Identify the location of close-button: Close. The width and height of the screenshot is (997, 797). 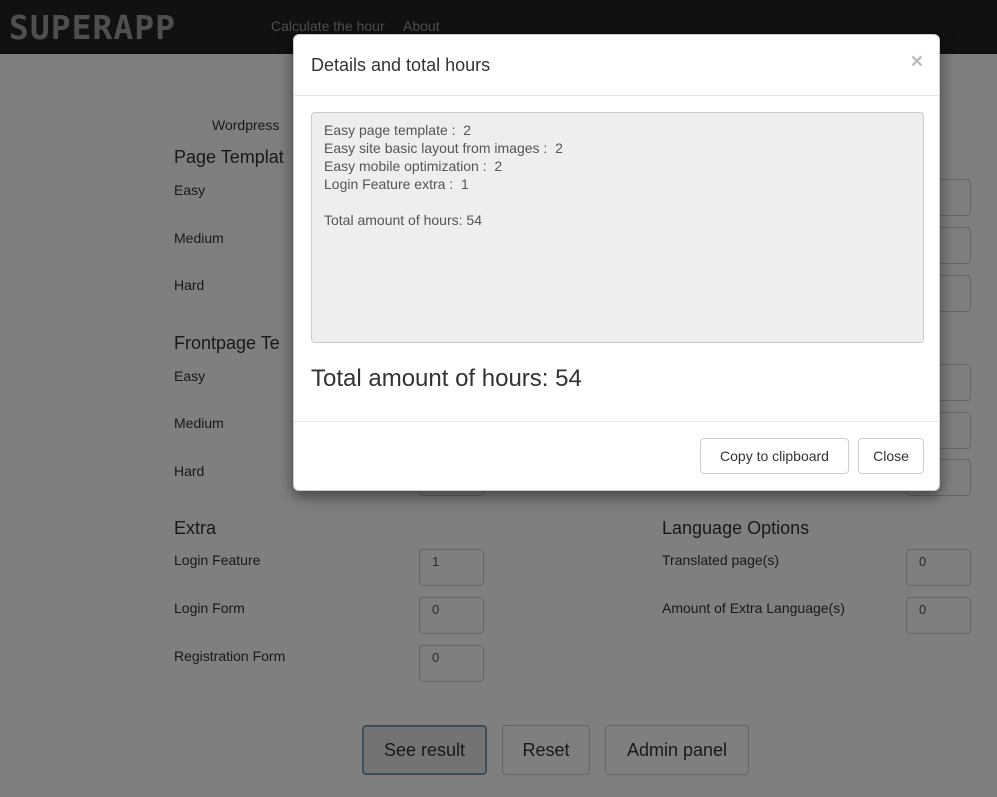
(891, 456).